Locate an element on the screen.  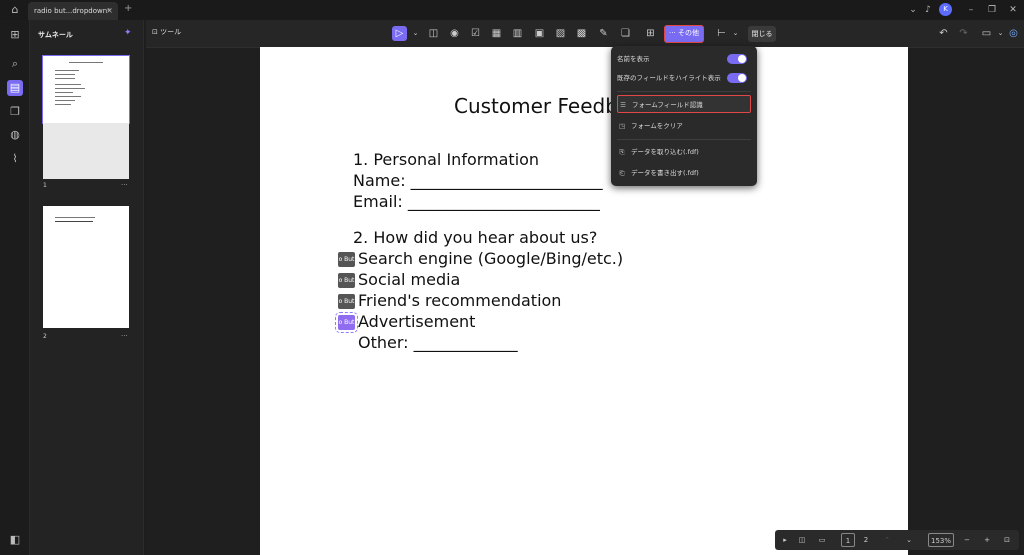
option-label: Friend's recommendation is located at coordinates (460, 300).